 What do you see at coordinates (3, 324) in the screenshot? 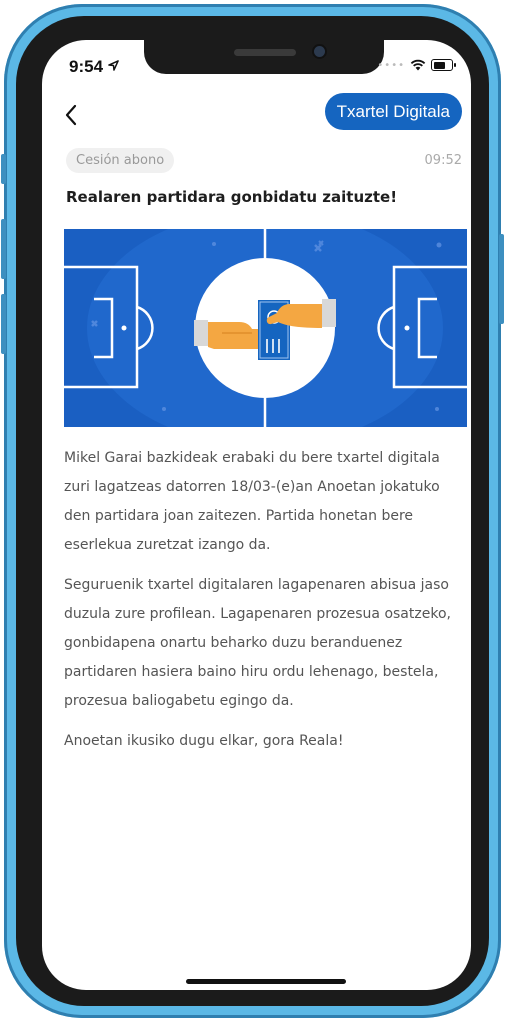
I see `volume-down-button` at bounding box center [3, 324].